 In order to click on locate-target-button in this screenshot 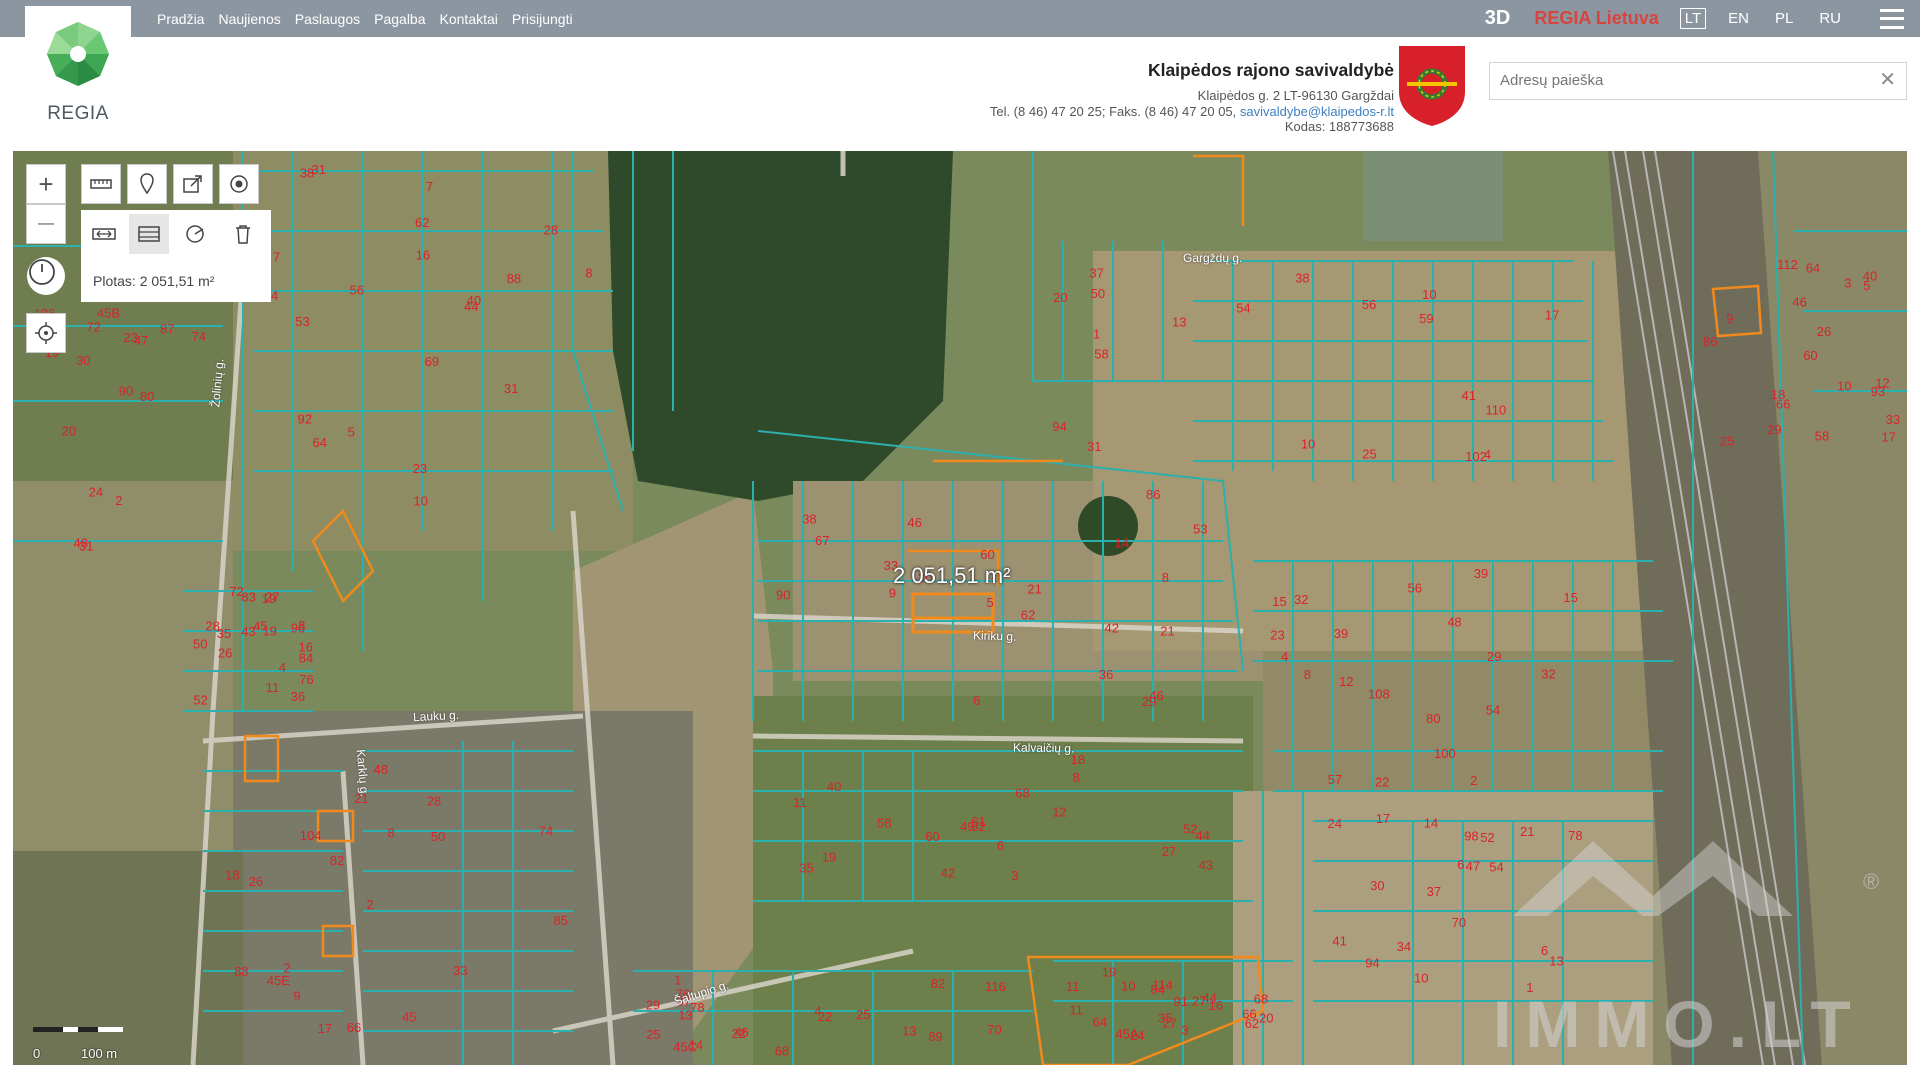, I will do `click(239, 184)`.